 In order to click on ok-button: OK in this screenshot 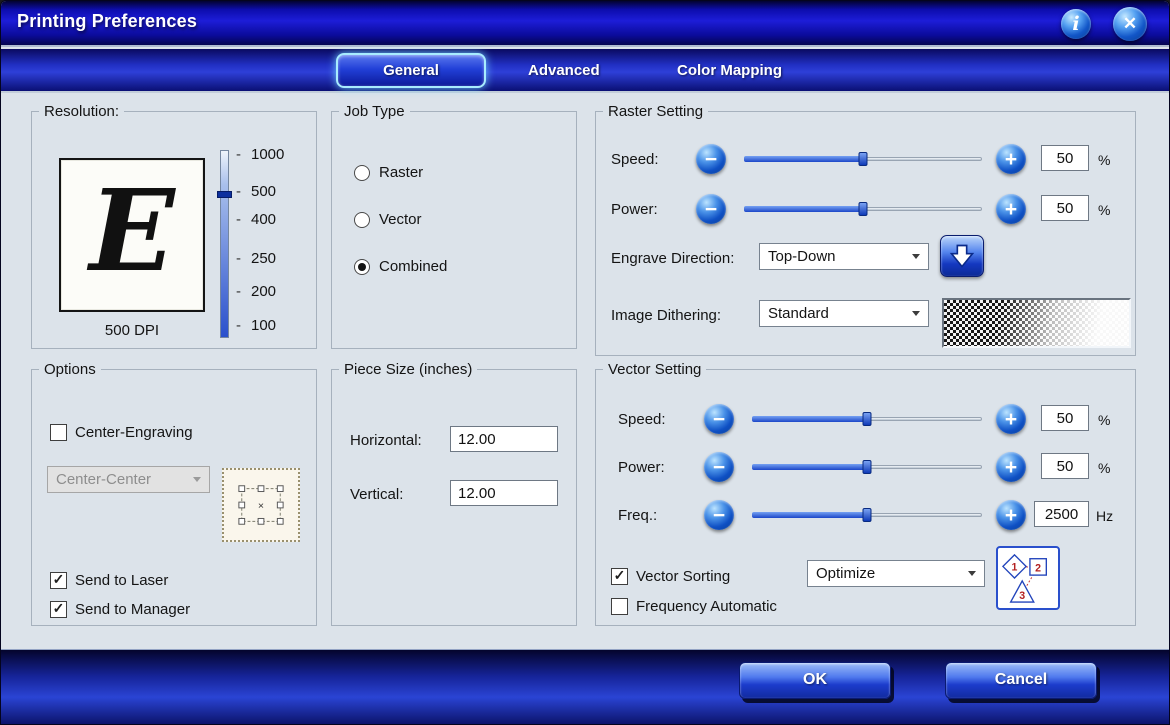, I will do `click(815, 680)`.